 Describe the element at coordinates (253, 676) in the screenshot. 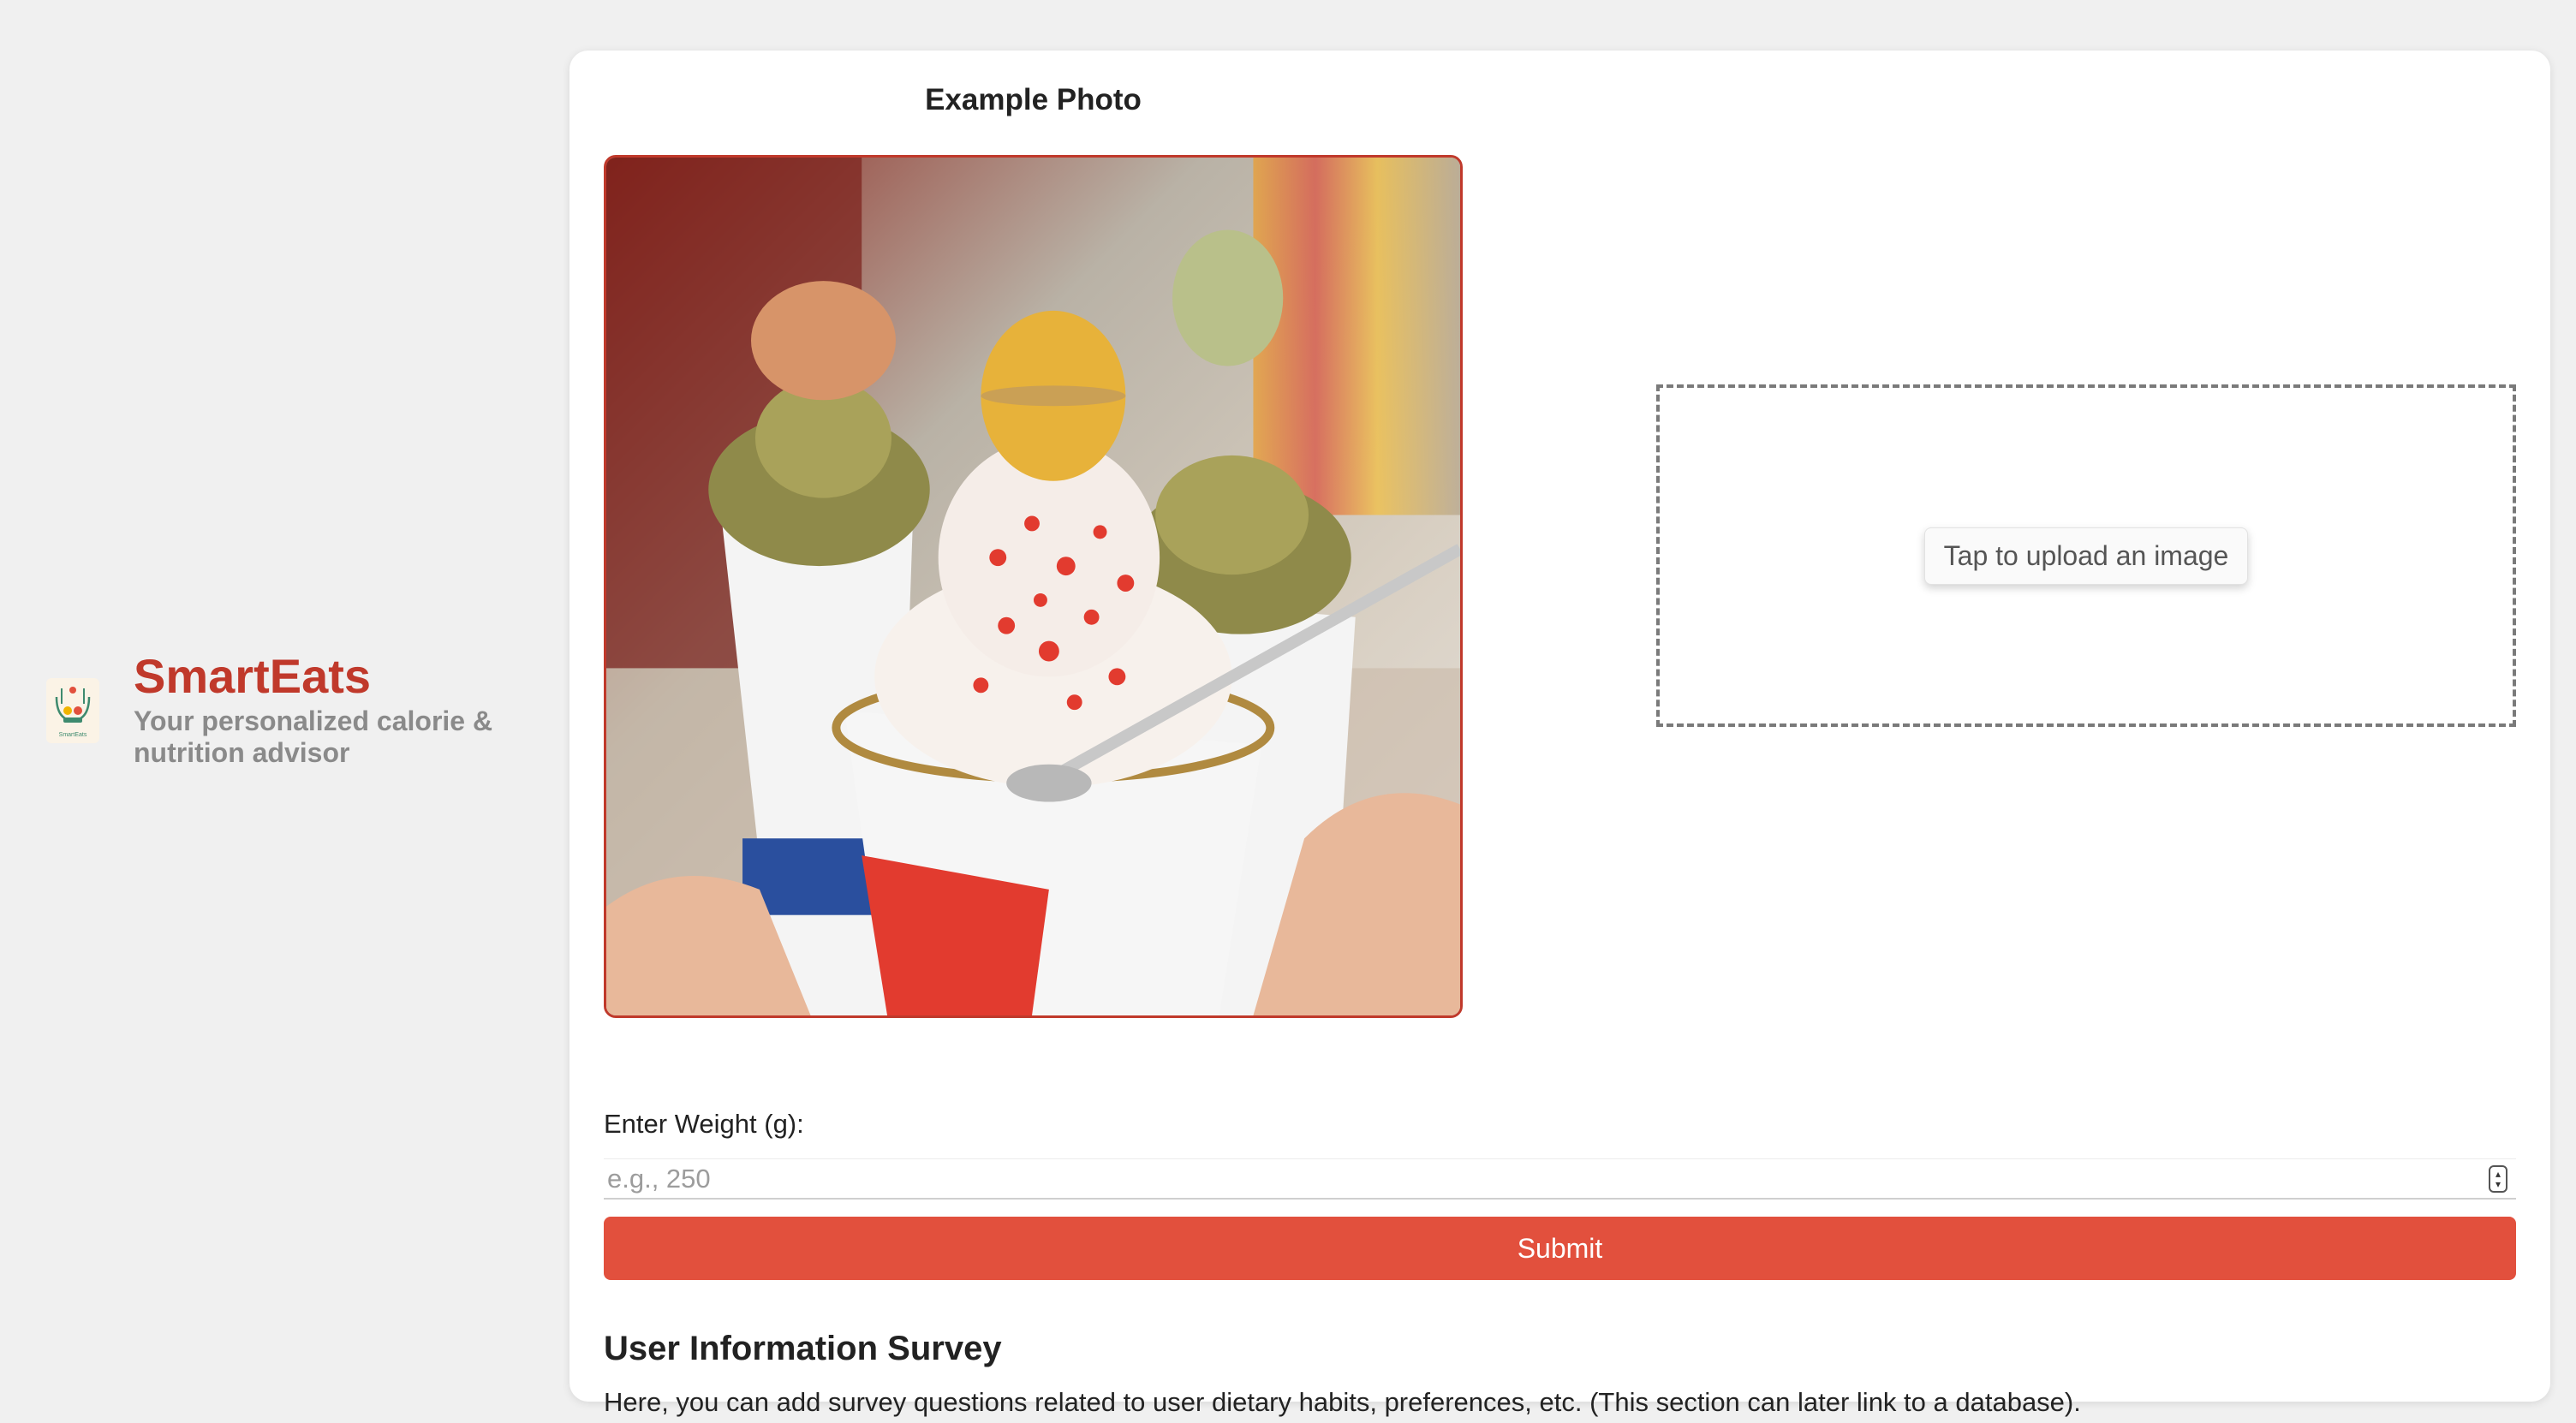

I see `brand-name: SmartEats` at that location.